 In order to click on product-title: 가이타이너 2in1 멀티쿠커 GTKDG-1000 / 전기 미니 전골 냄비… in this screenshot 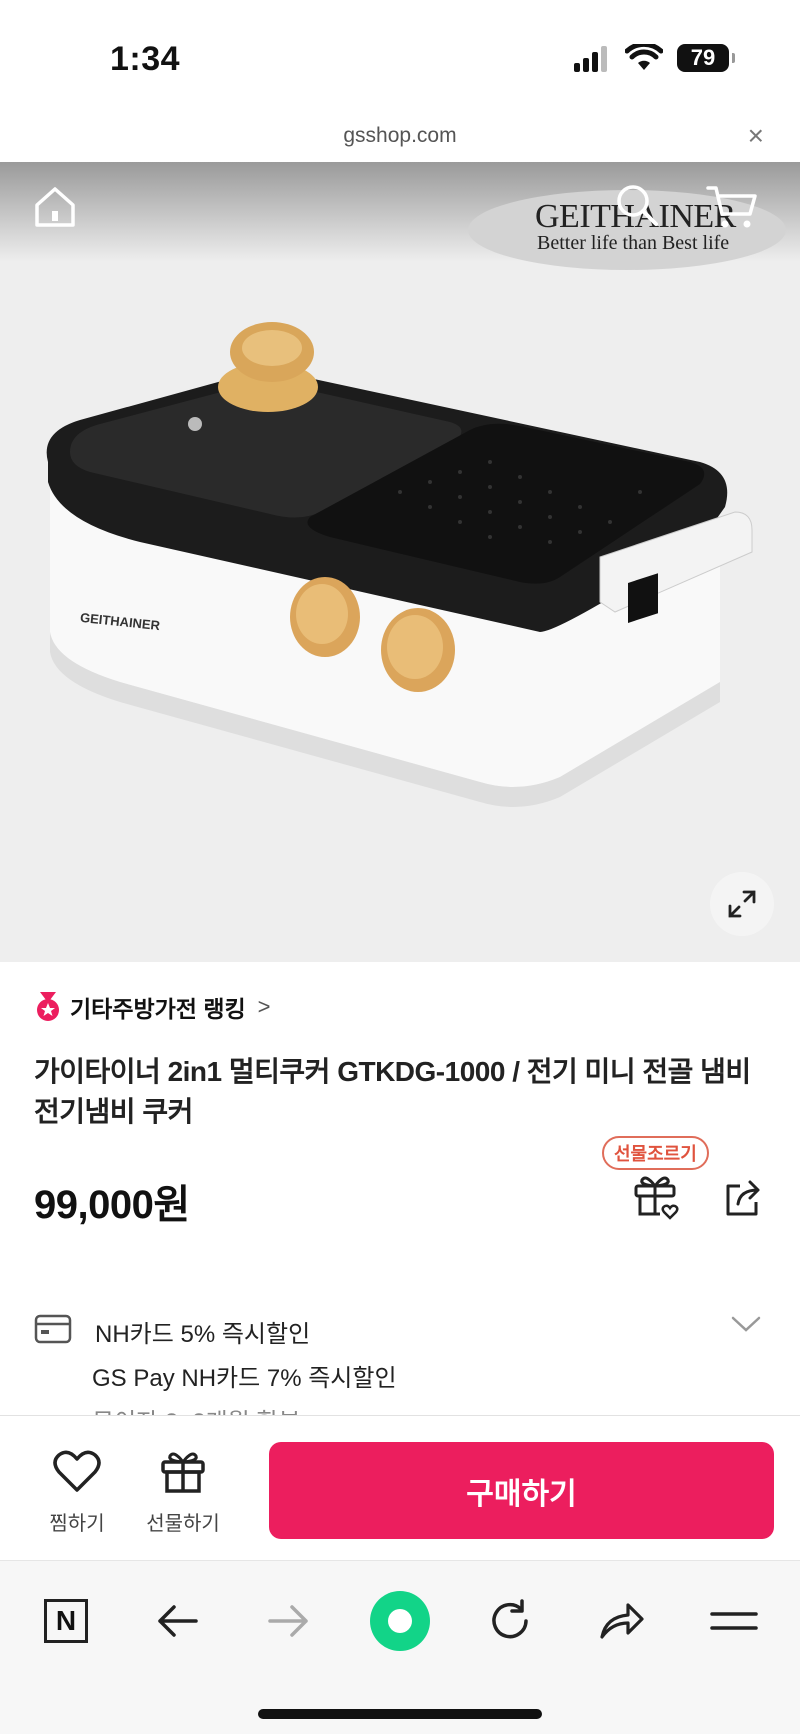, I will do `click(392, 1091)`.